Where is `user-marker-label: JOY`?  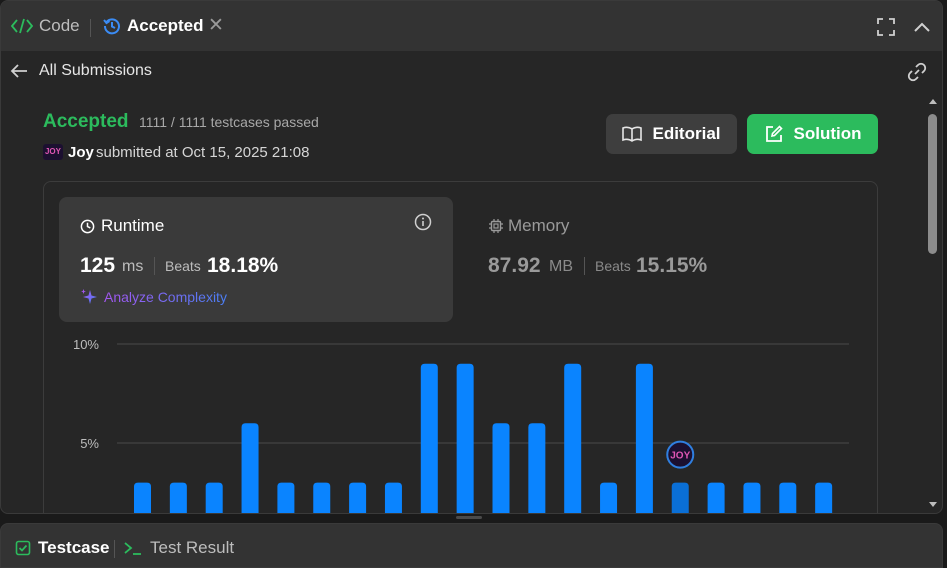 user-marker-label: JOY is located at coordinates (680, 456).